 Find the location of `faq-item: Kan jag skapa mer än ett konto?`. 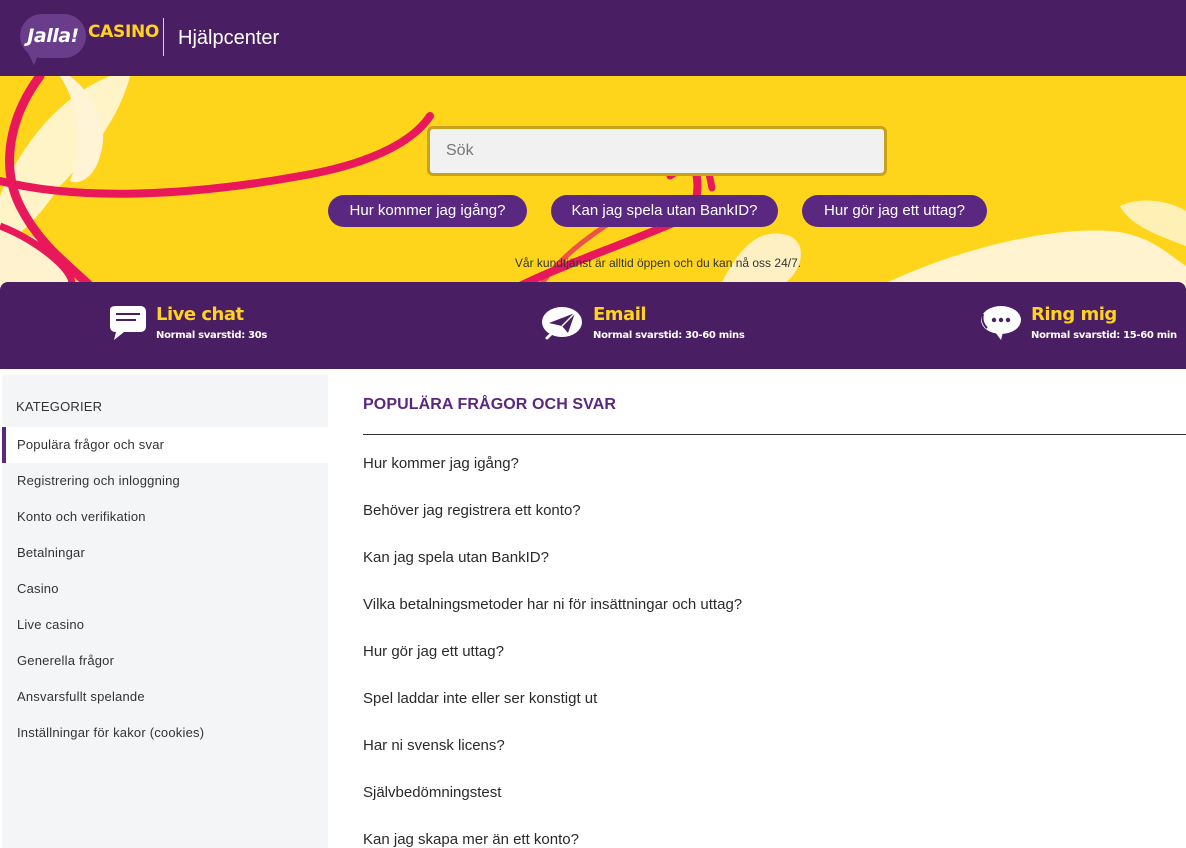

faq-item: Kan jag skapa mer än ett konto? is located at coordinates (774, 839).